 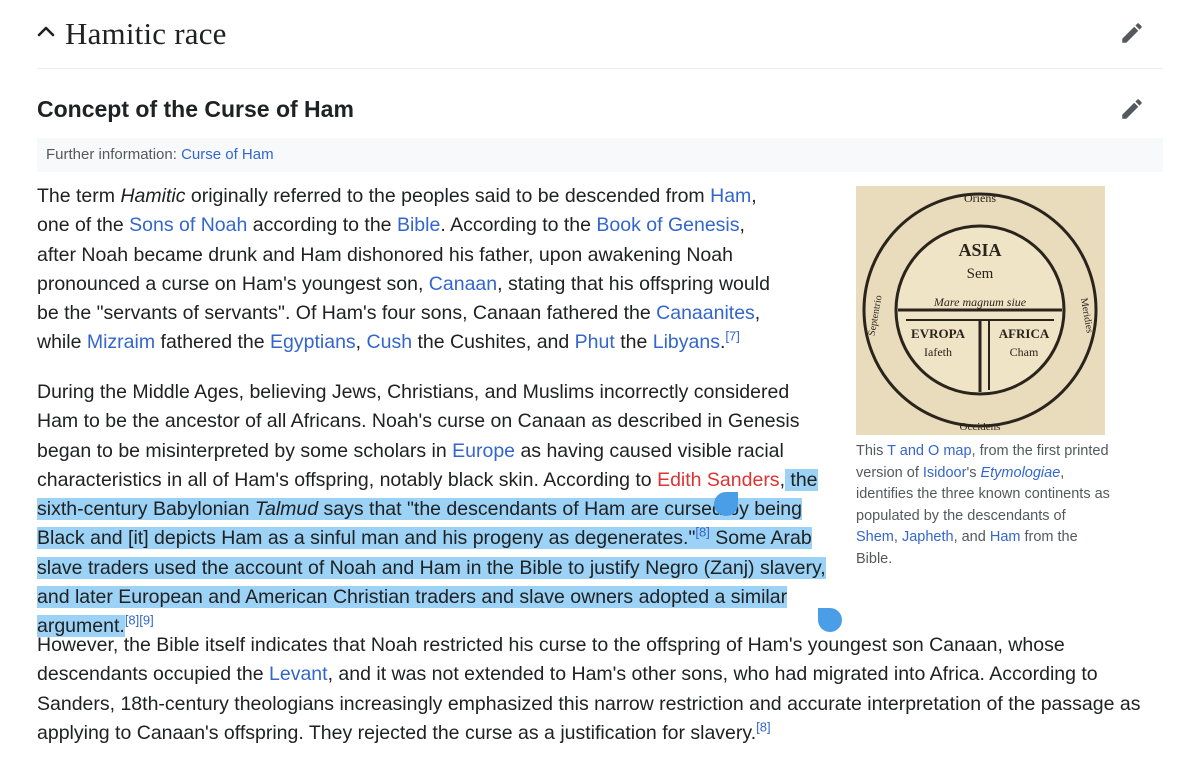 I want to click on link-egyptians: Egyptians, so click(x=313, y=342).